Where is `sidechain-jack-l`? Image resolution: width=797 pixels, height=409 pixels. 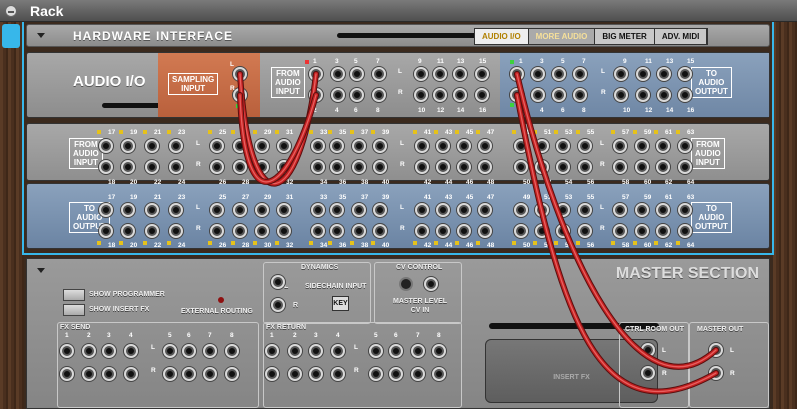
sidechain-jack-l is located at coordinates (278, 282).